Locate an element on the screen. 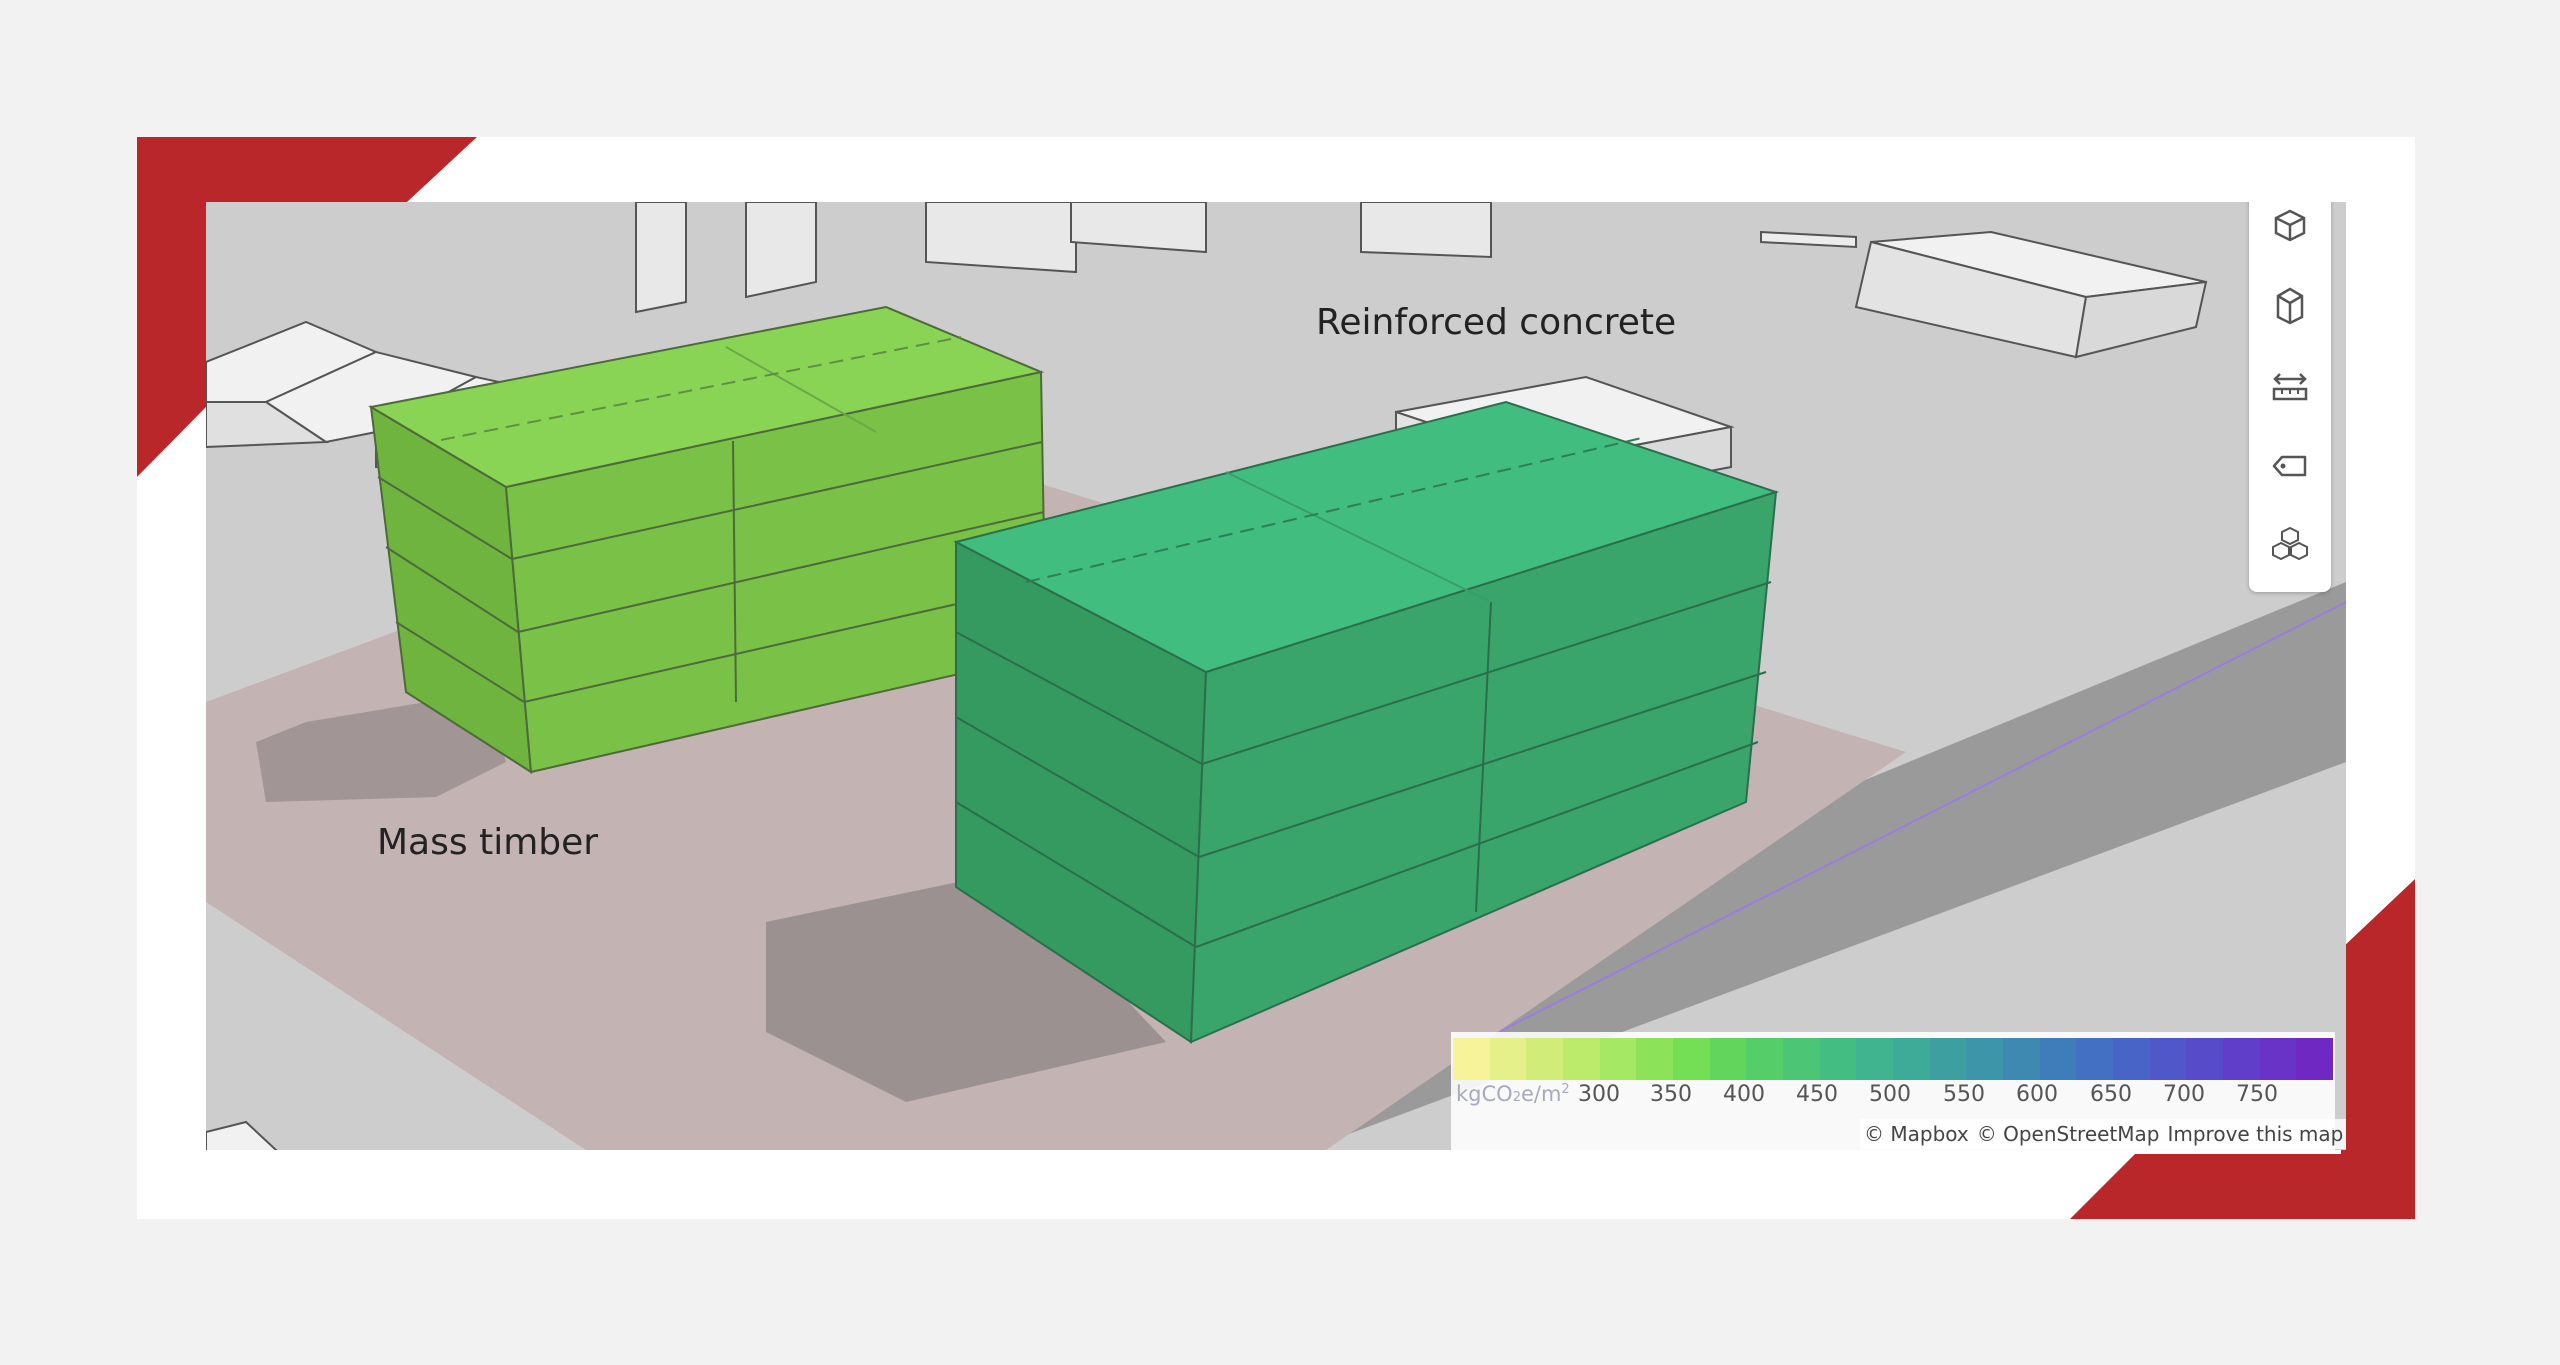 This screenshot has width=2560, height=1365. building-icon is located at coordinates (2290, 306).